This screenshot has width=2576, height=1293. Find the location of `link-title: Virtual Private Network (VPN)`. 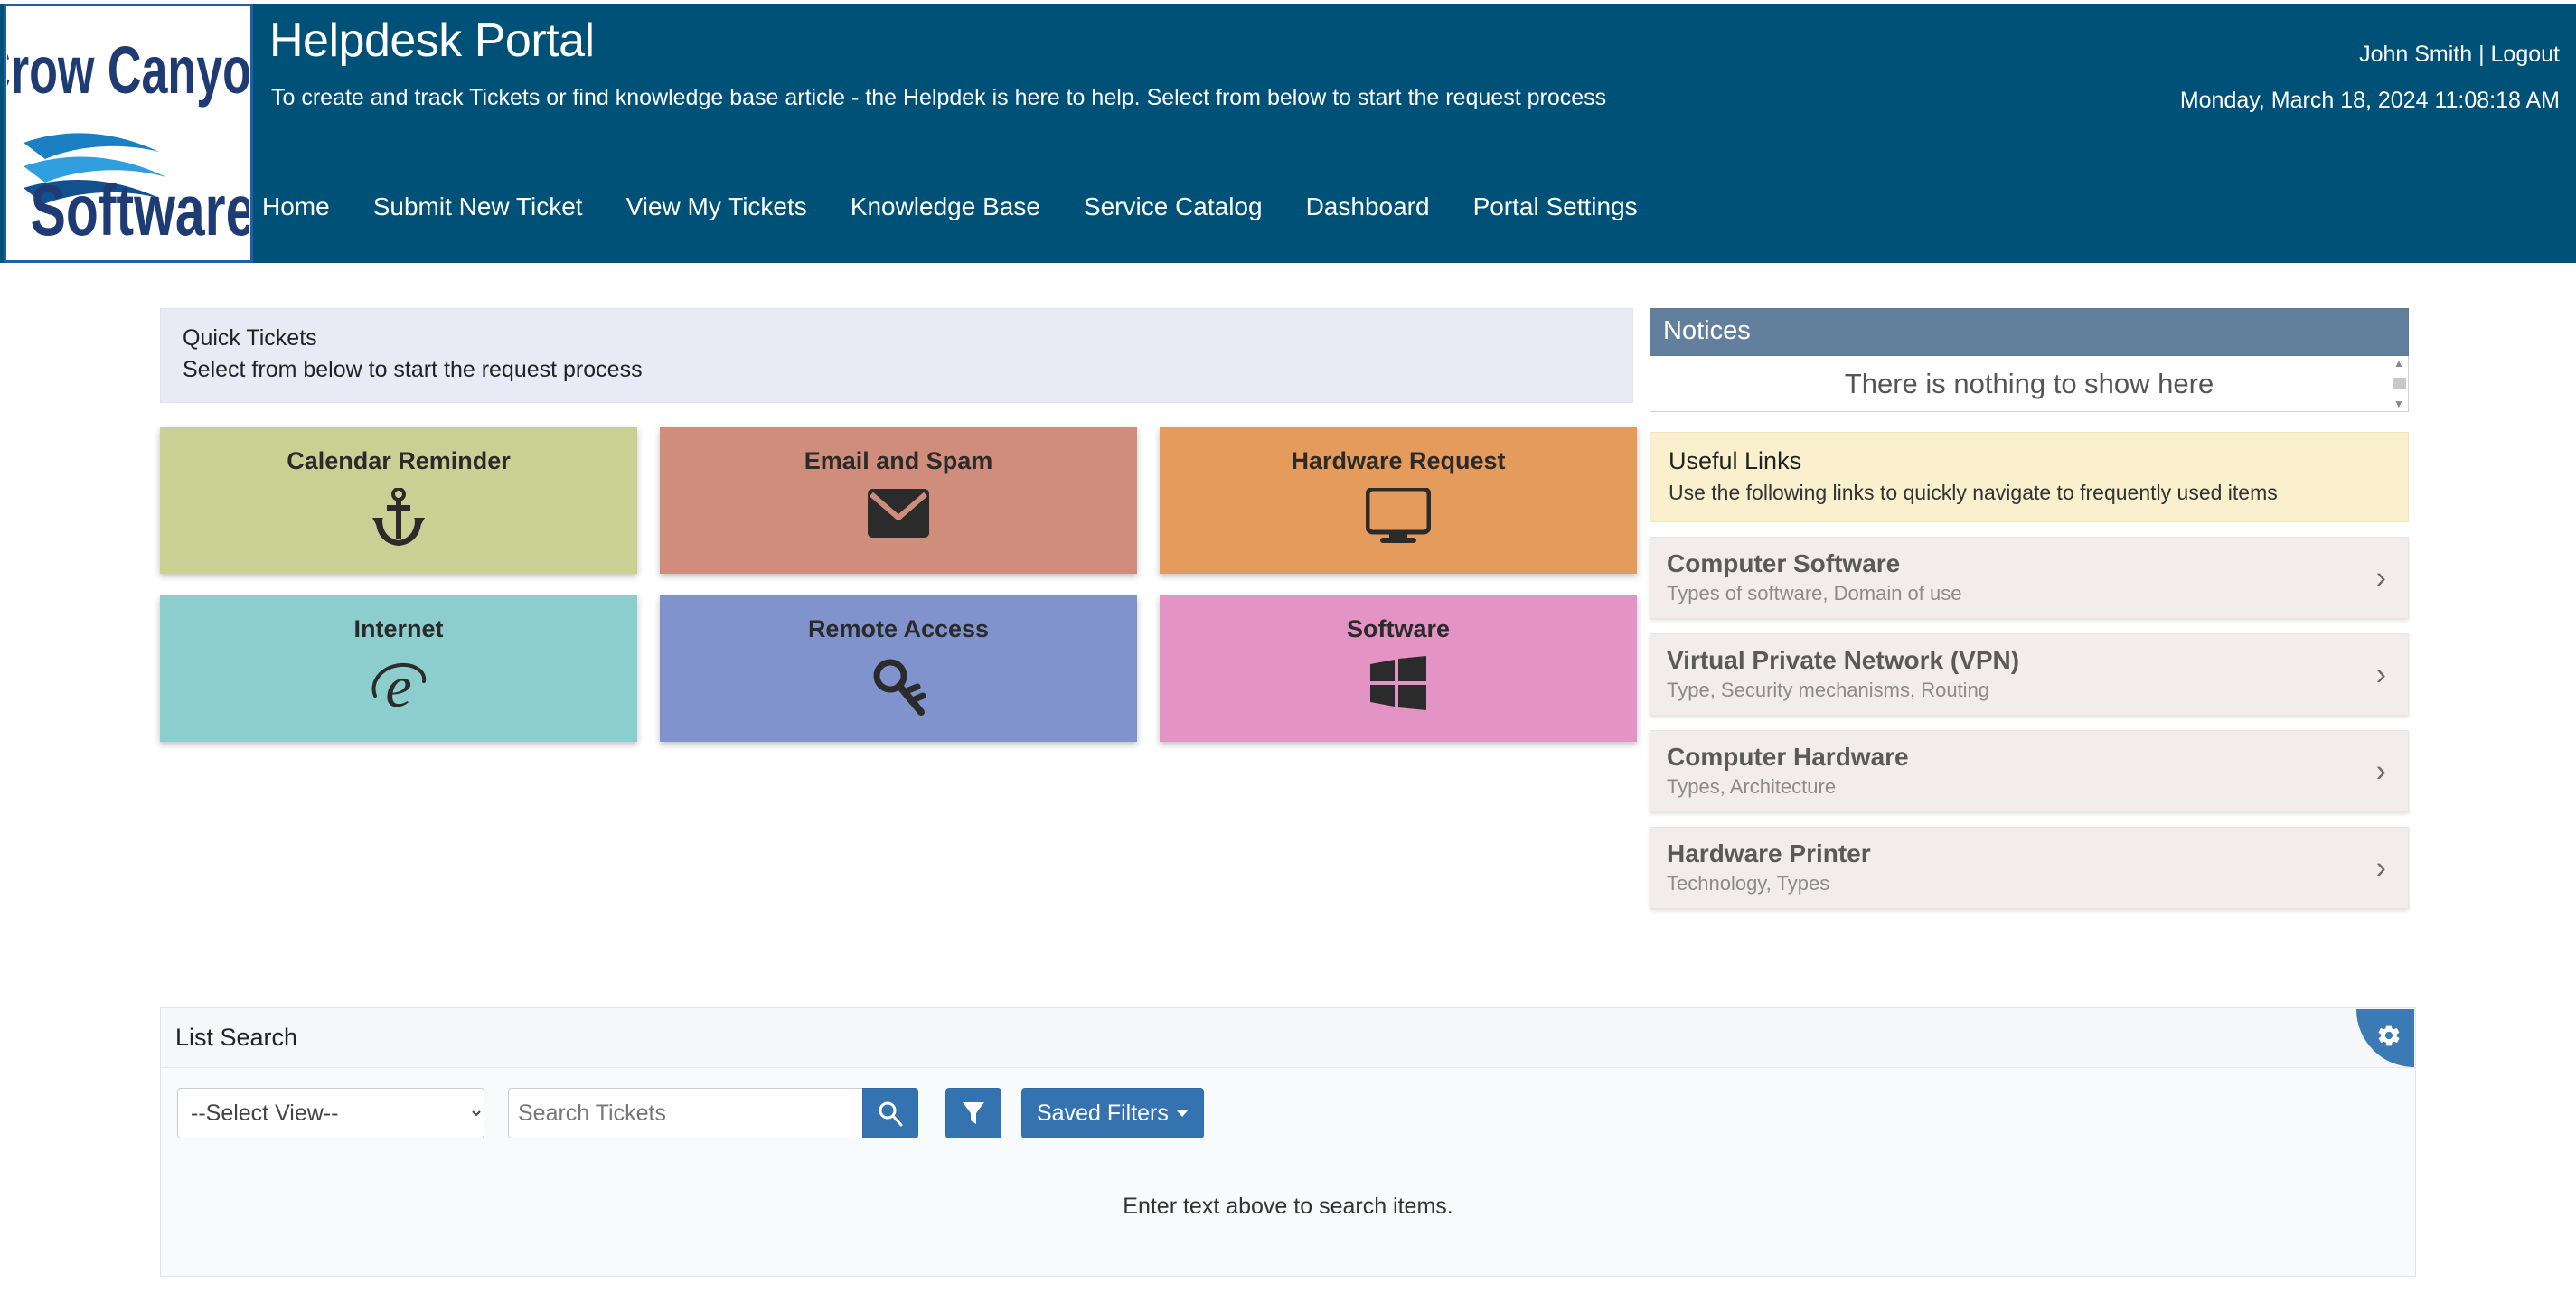

link-title: Virtual Private Network (VPN) is located at coordinates (1844, 660).